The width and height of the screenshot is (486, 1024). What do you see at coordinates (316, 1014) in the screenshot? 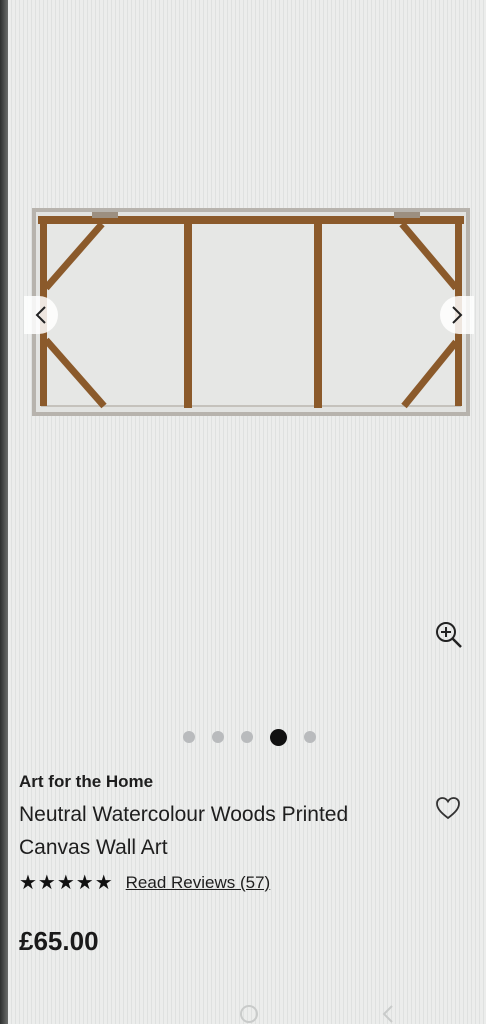
I see `system-navigation-bar` at bounding box center [316, 1014].